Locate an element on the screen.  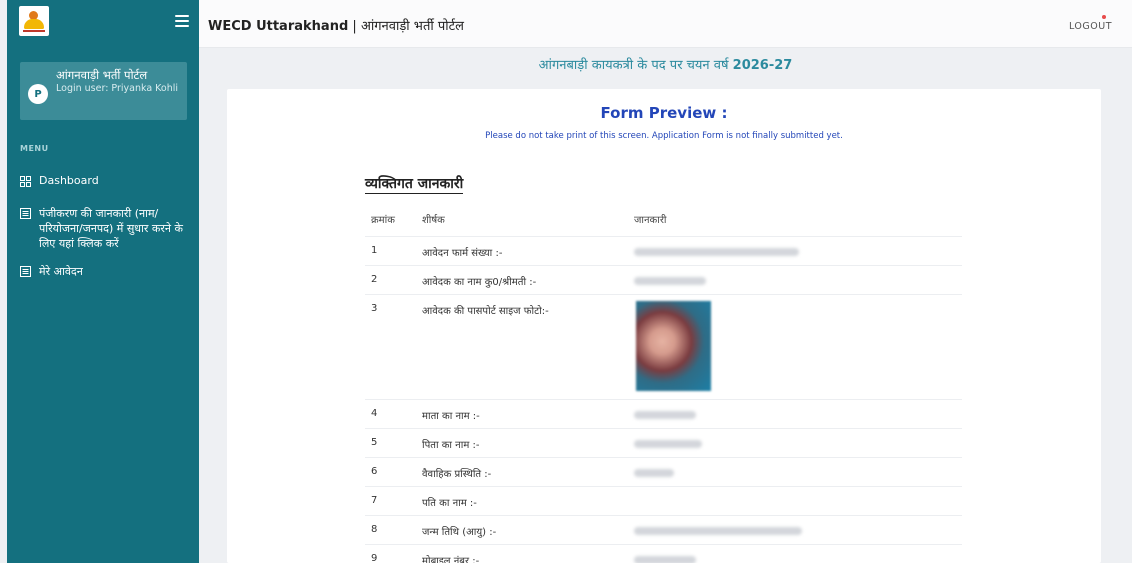
sidebar-item-label: मेरे आवेदन is located at coordinates (61, 271).